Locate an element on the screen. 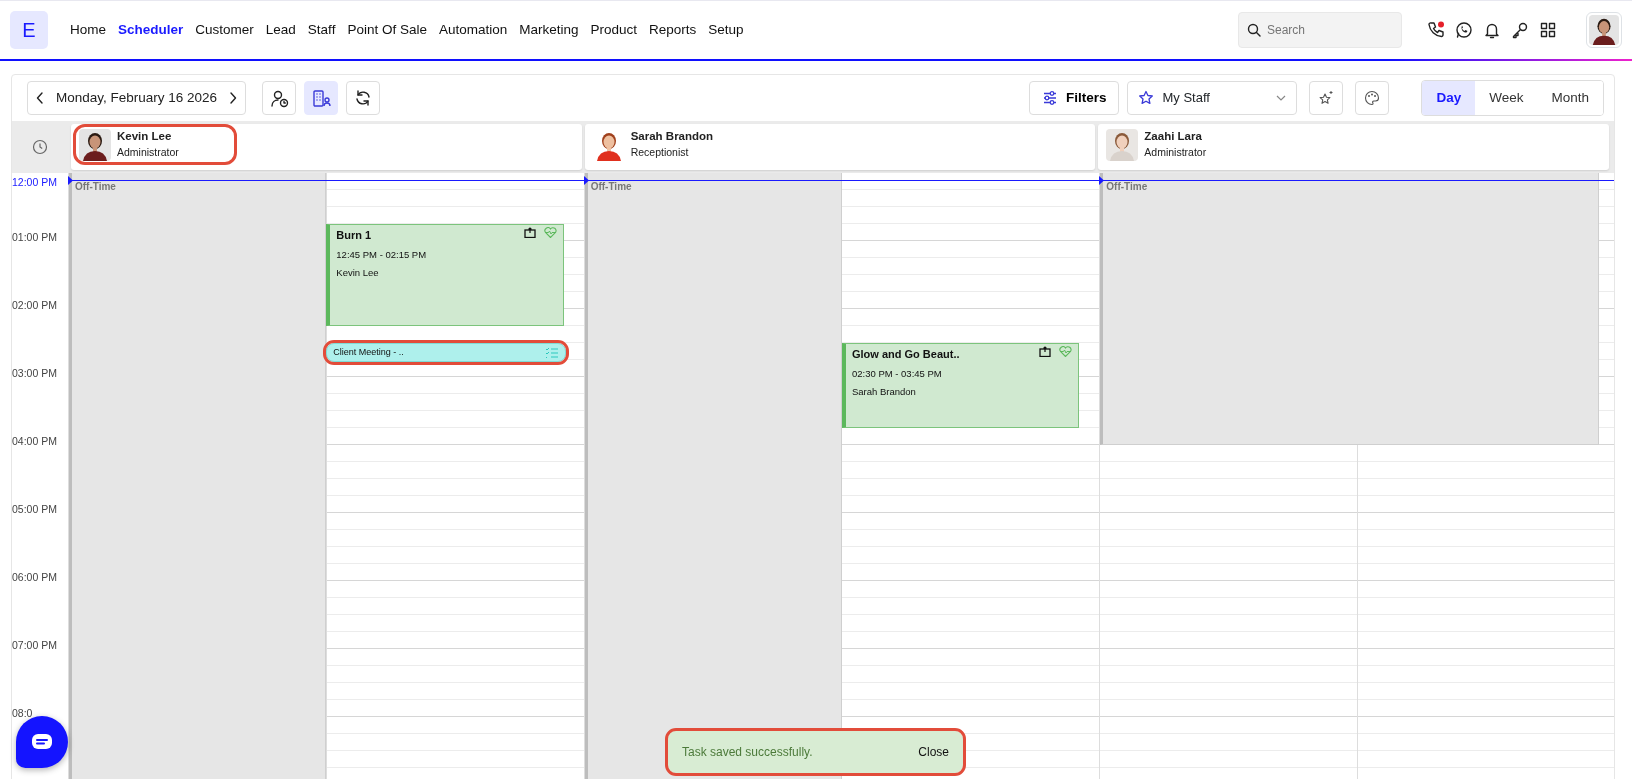  building-people-icon is located at coordinates (321, 98).